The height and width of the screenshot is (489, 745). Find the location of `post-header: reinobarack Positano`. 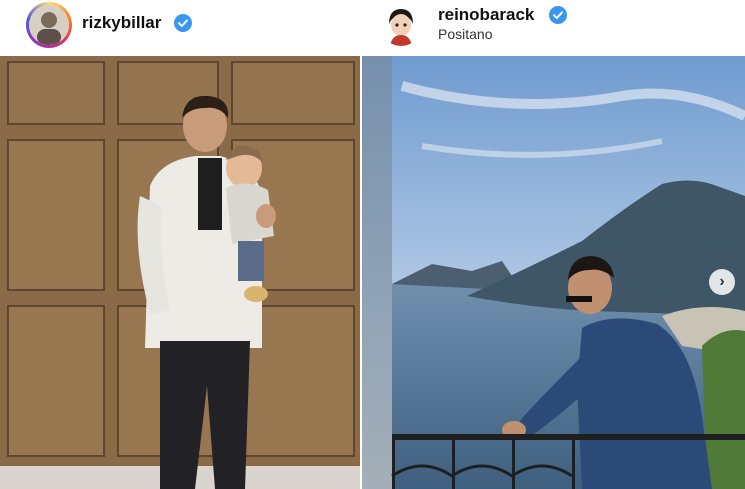

post-header: reinobarack Positano is located at coordinates (553, 28).